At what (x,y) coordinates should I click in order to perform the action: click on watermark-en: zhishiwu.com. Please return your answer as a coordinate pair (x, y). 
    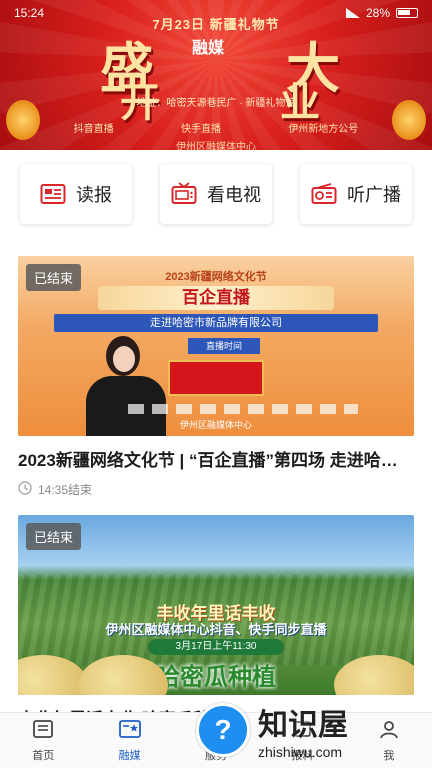
    Looking at the image, I should click on (300, 752).